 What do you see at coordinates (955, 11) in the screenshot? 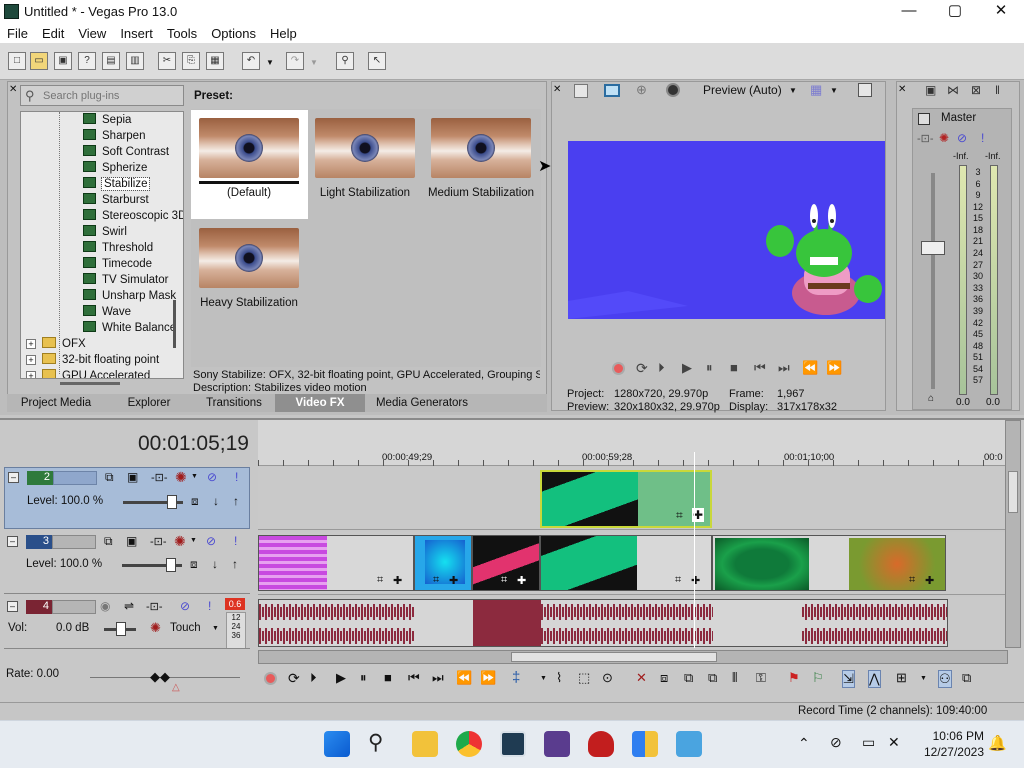
I see `maximize-button: ▢` at bounding box center [955, 11].